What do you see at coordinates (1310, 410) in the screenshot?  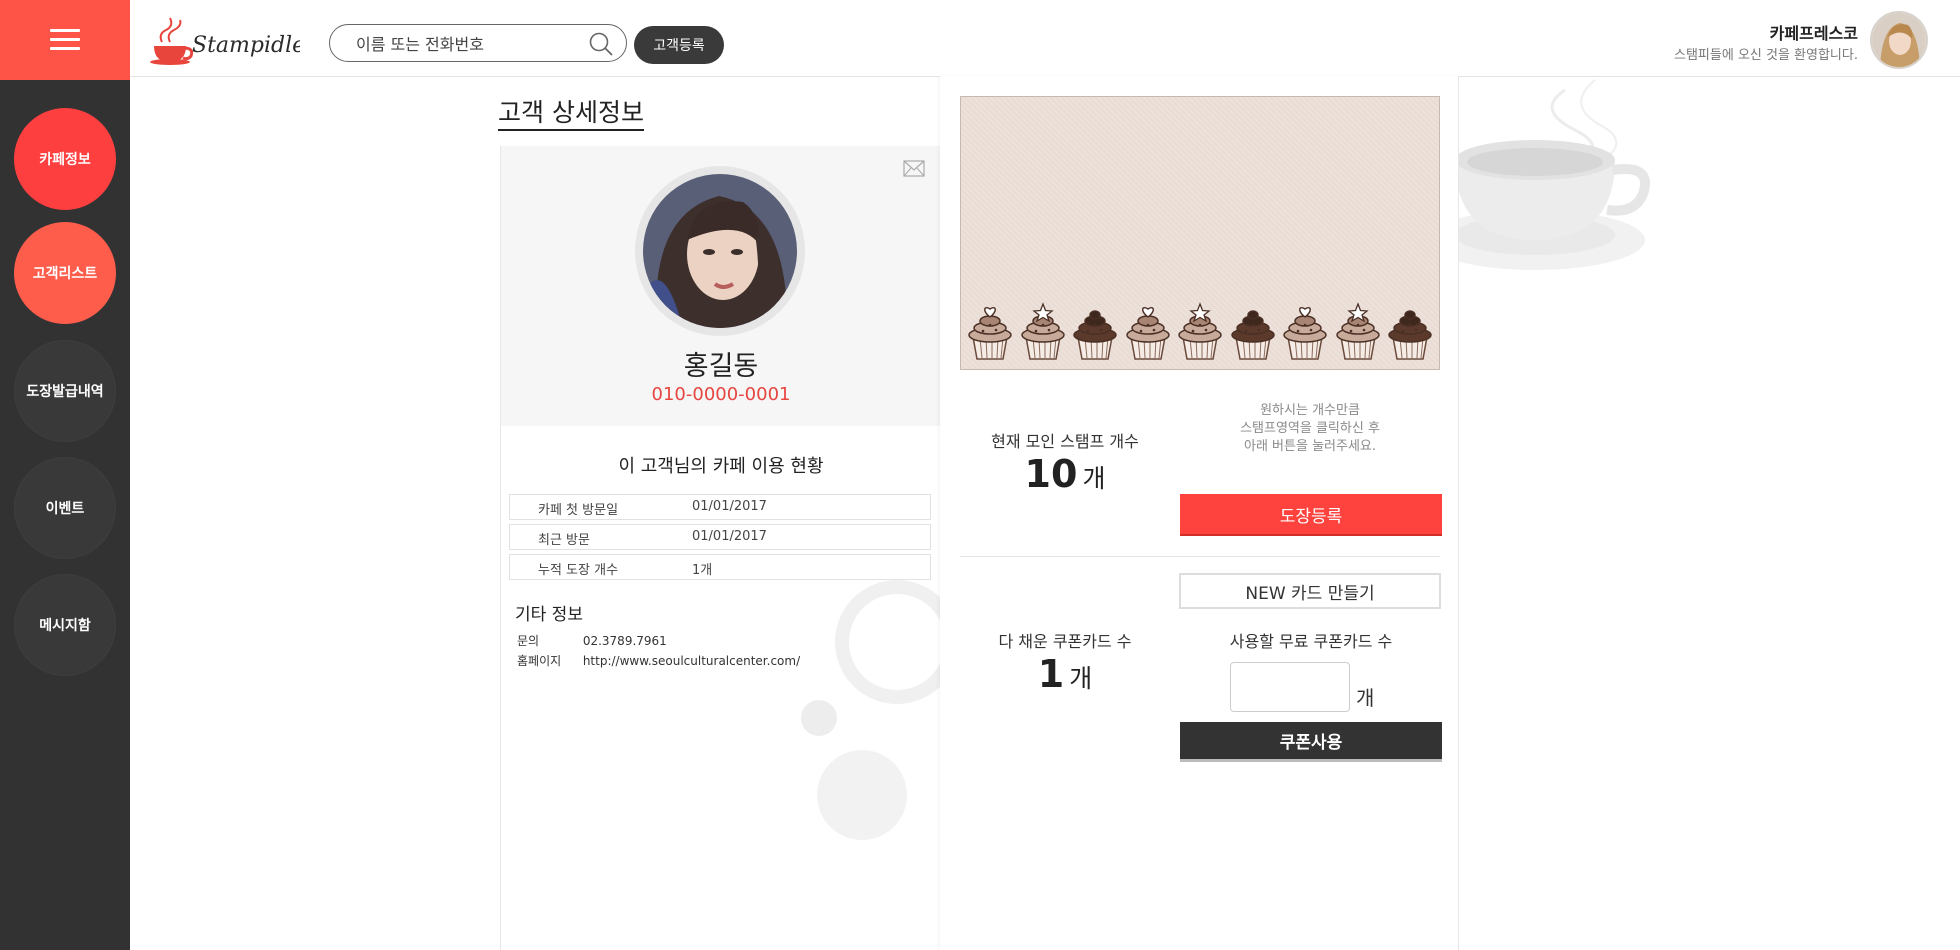 I see `hint-line: 원하시는 개수만큼` at bounding box center [1310, 410].